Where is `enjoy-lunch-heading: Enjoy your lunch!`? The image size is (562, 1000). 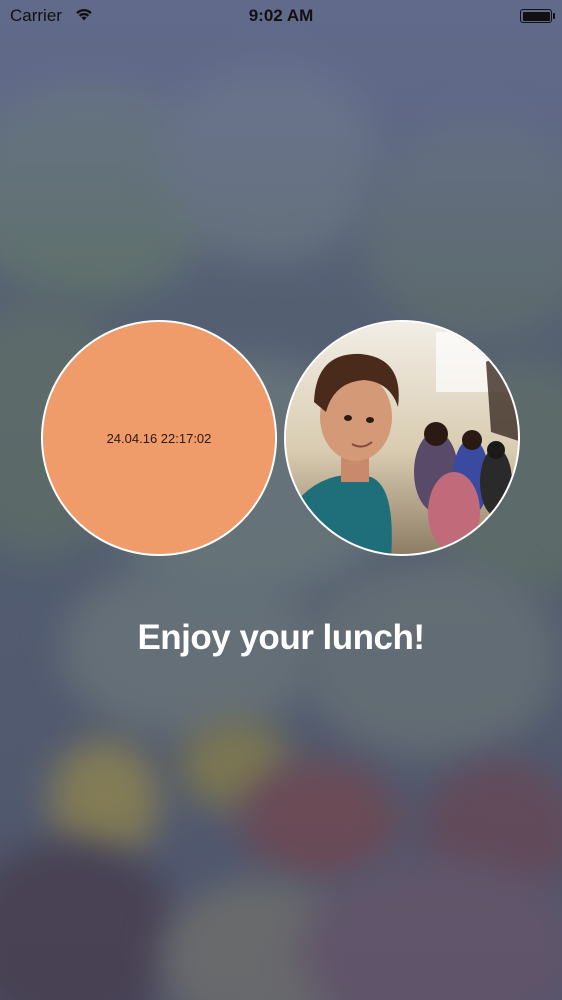
enjoy-lunch-heading: Enjoy your lunch! is located at coordinates (281, 637).